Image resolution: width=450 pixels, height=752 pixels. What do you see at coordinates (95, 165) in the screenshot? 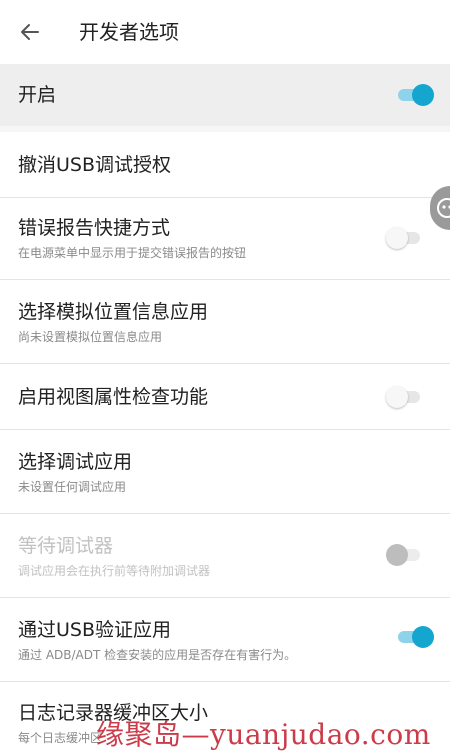
I see `item-title: 撤消USB调试授权` at bounding box center [95, 165].